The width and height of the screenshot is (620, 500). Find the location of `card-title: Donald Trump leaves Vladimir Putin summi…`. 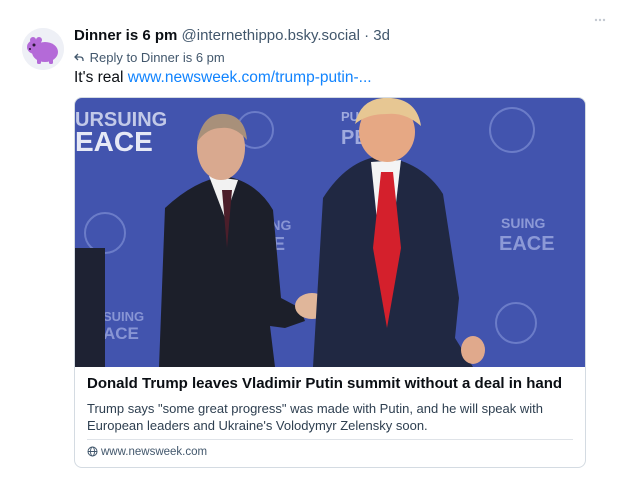

card-title: Donald Trump leaves Vladimir Putin summi… is located at coordinates (324, 383).